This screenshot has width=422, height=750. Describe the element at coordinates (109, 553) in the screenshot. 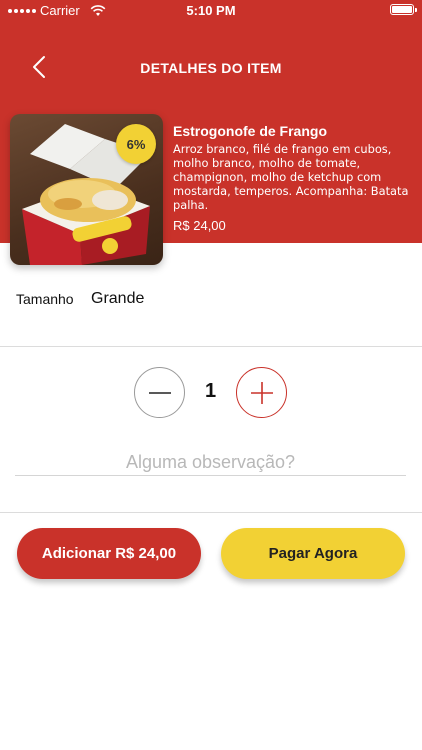

I see `add-to-cart-button: Adicionar R$ 24,00` at that location.